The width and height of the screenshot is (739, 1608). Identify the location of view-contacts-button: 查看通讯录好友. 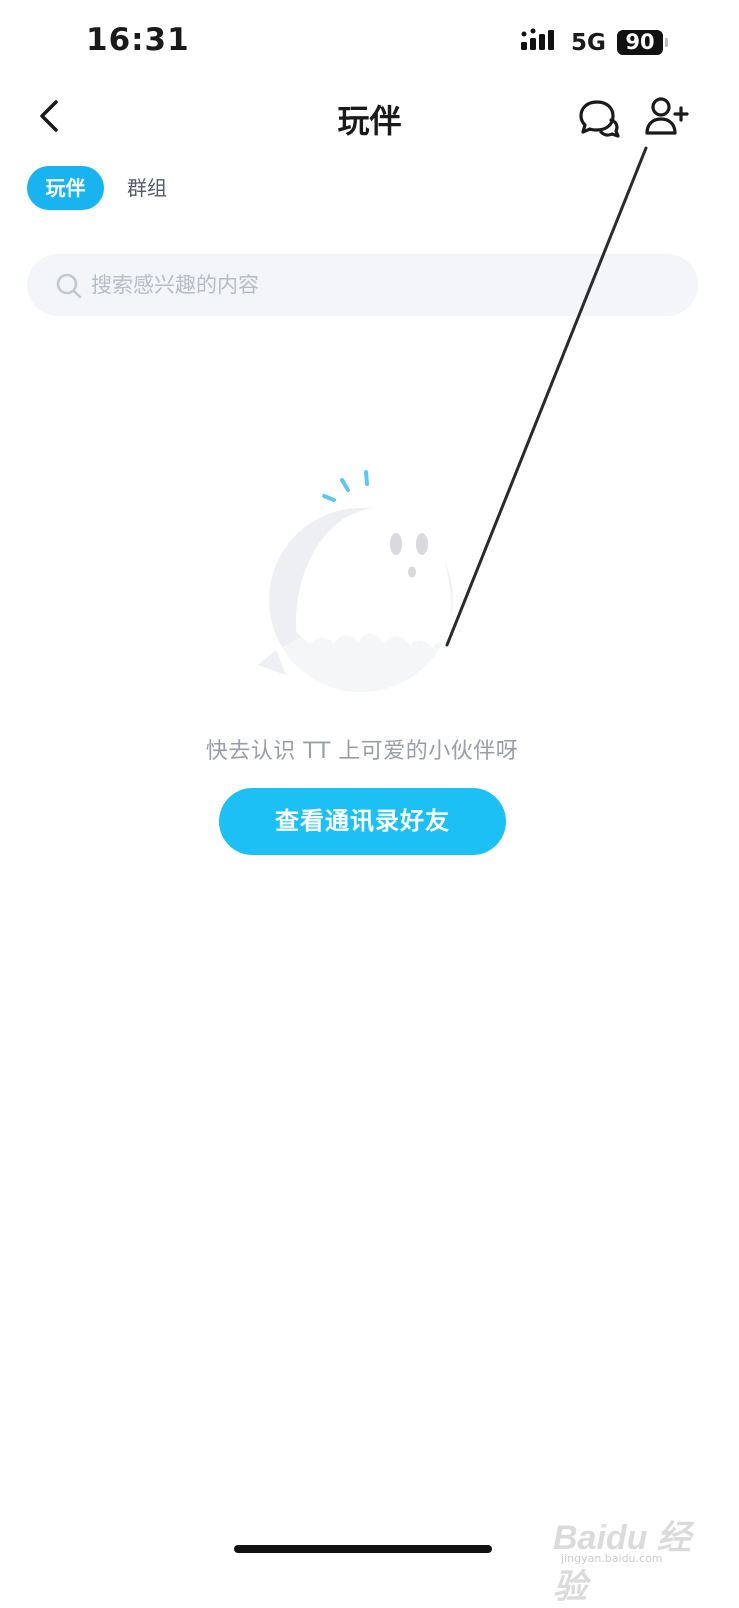
(362, 821).